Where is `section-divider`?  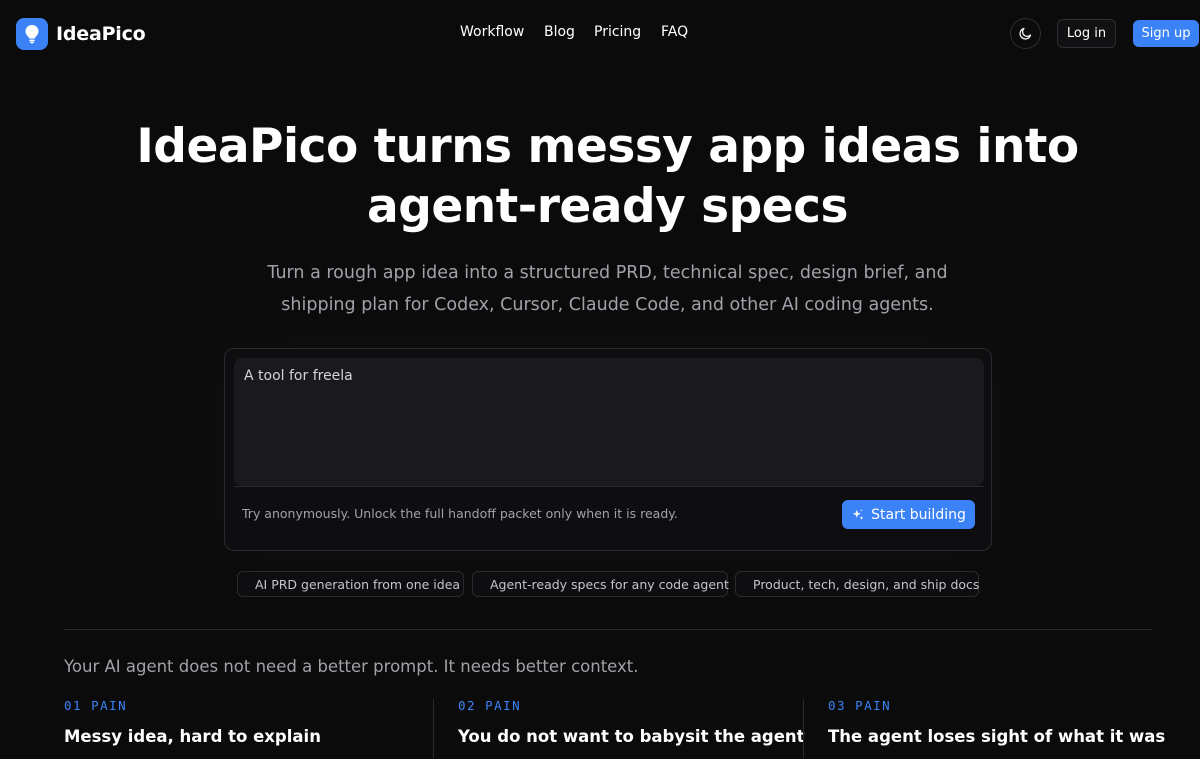
section-divider is located at coordinates (608, 629).